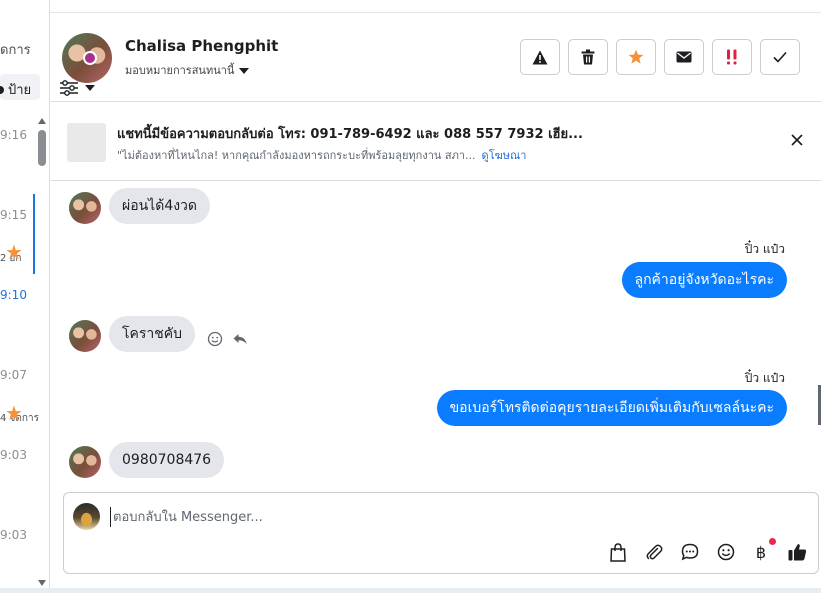 The width and height of the screenshot is (821, 593). Describe the element at coordinates (410, 590) in the screenshot. I see `bottom-bar` at that location.